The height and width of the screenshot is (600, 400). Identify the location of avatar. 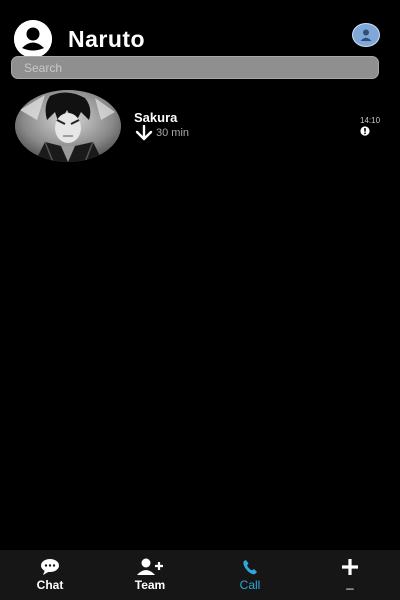
(68, 126).